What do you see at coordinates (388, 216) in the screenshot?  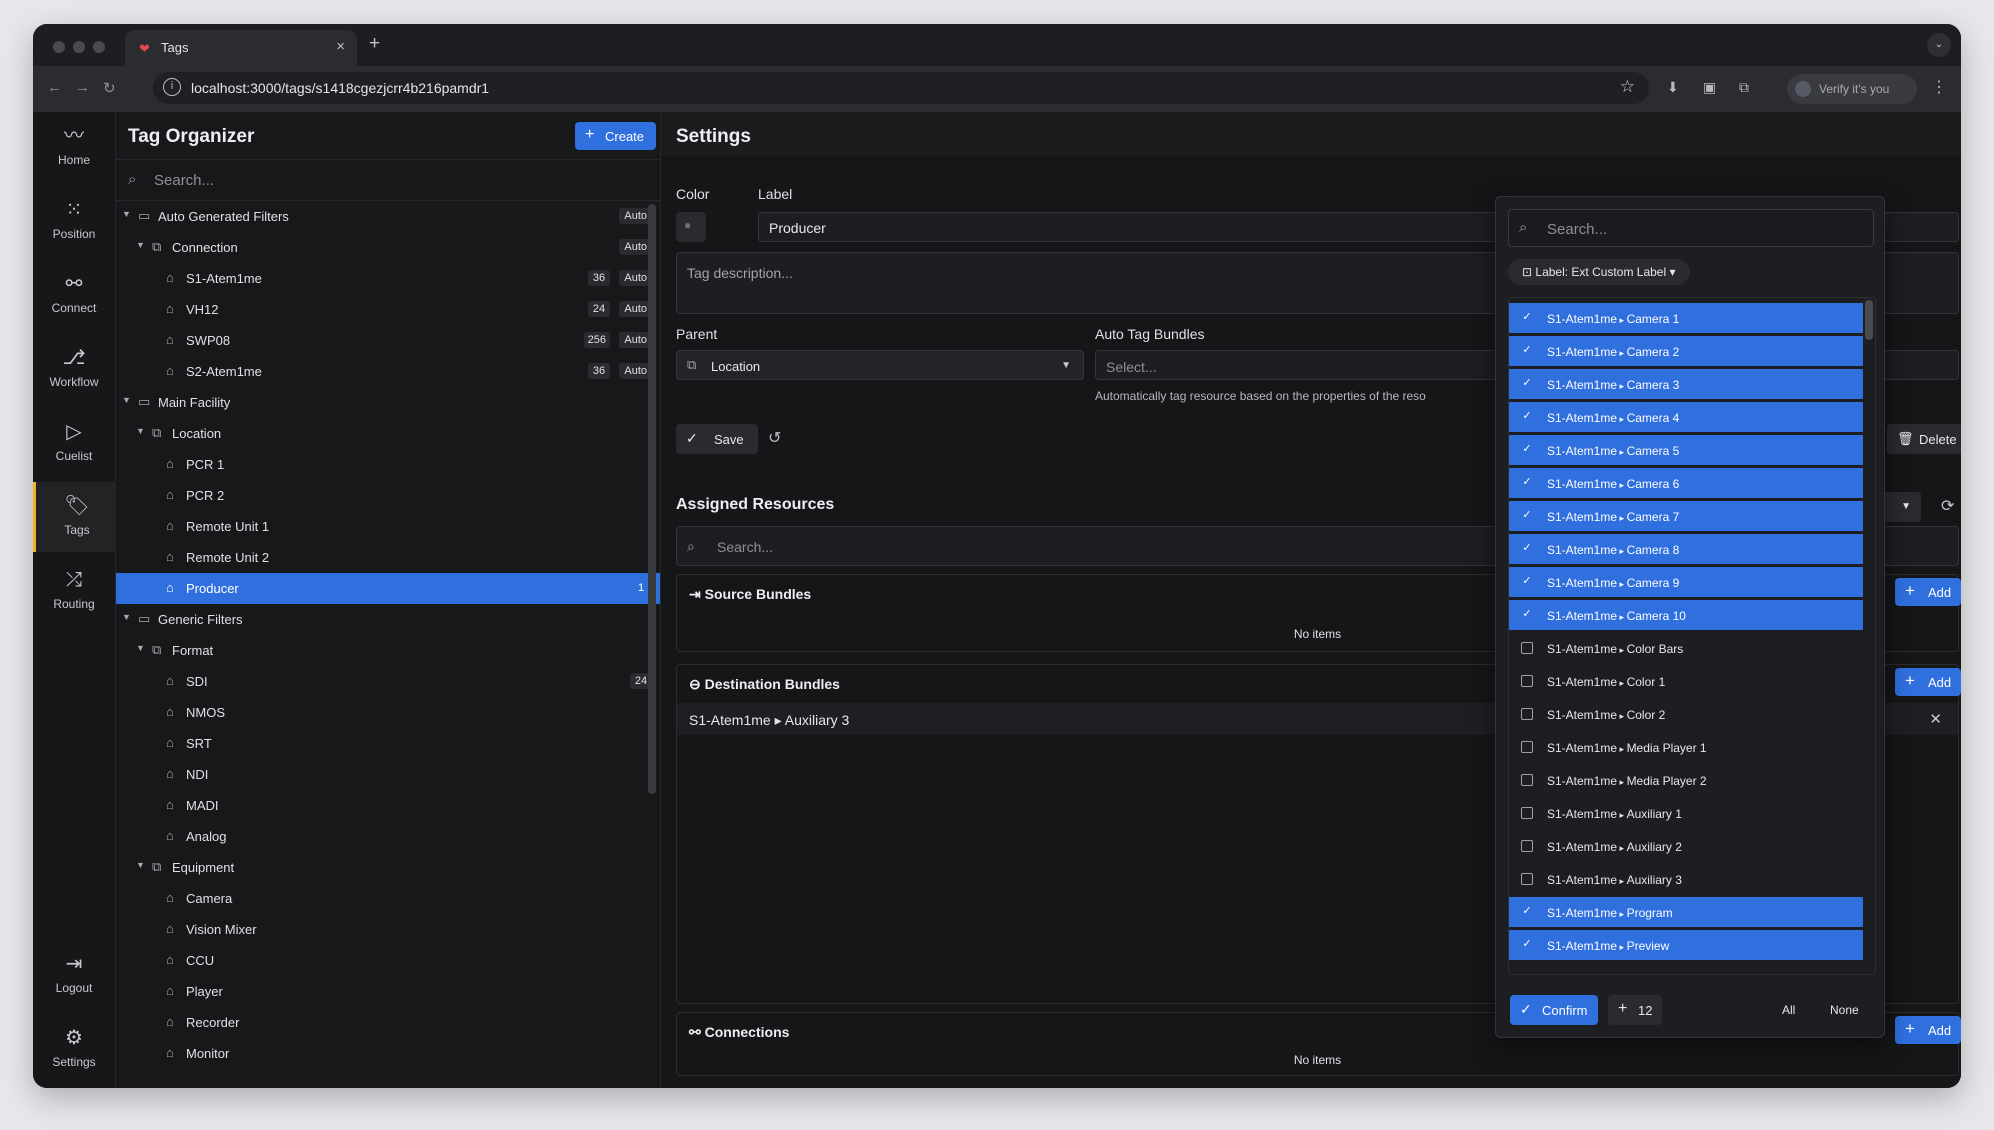 I see `tree-folder-row: ▼ ▭ Auto Generated Filters Auto` at bounding box center [388, 216].